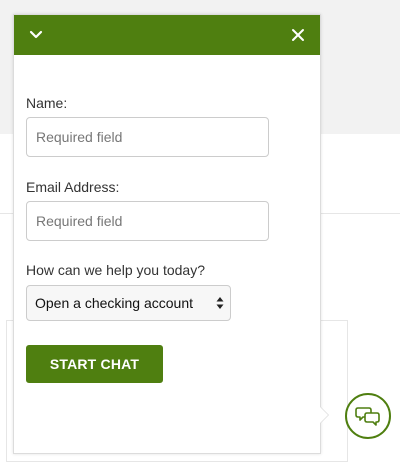 The image size is (400, 462). I want to click on chat-launcher-button, so click(368, 416).